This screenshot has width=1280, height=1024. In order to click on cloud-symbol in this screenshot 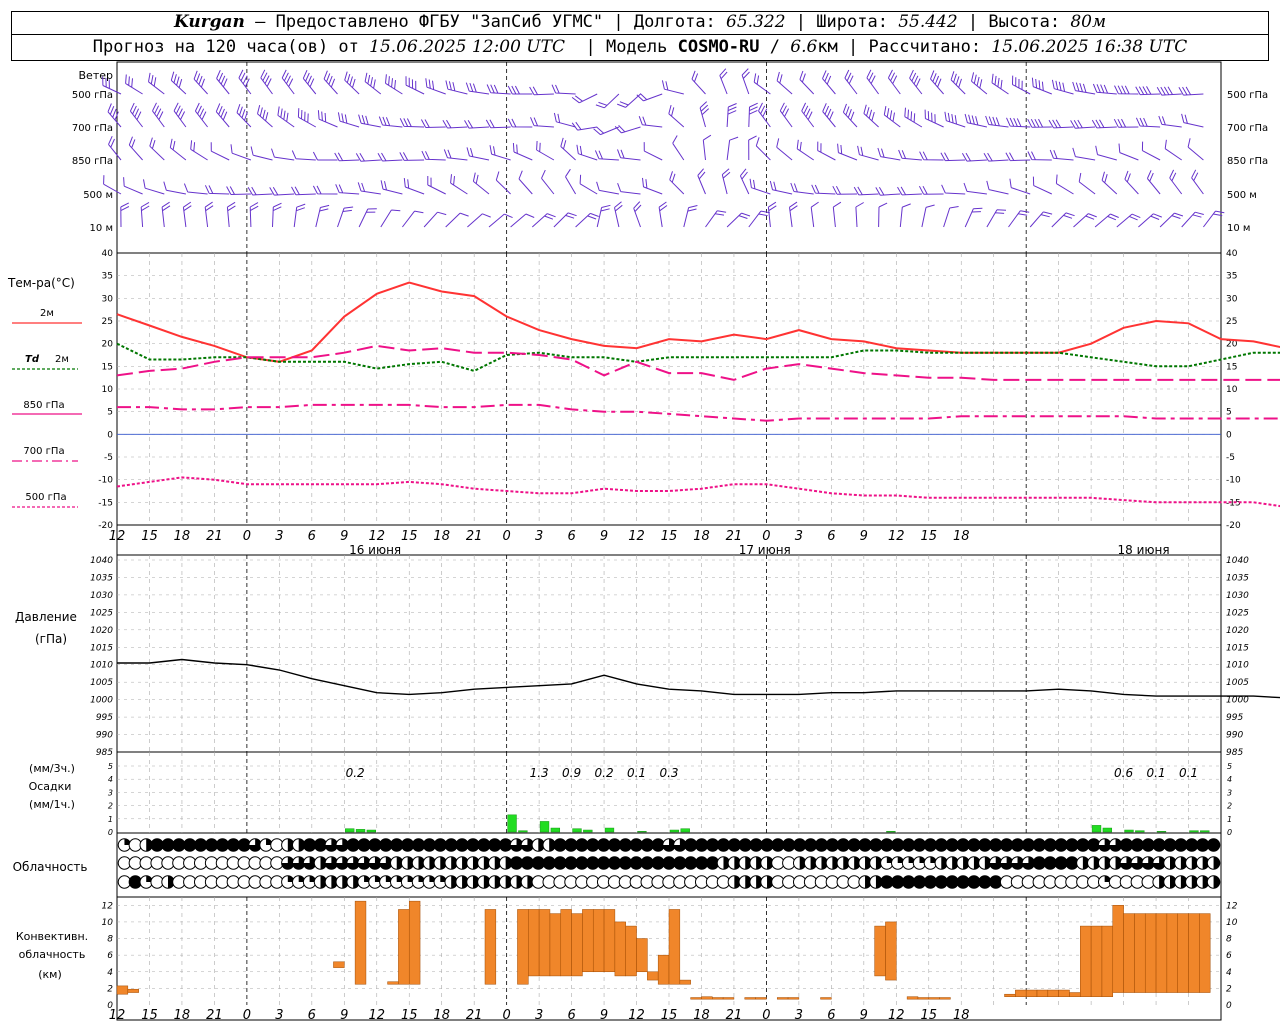, I will do `click(1213, 863)`.